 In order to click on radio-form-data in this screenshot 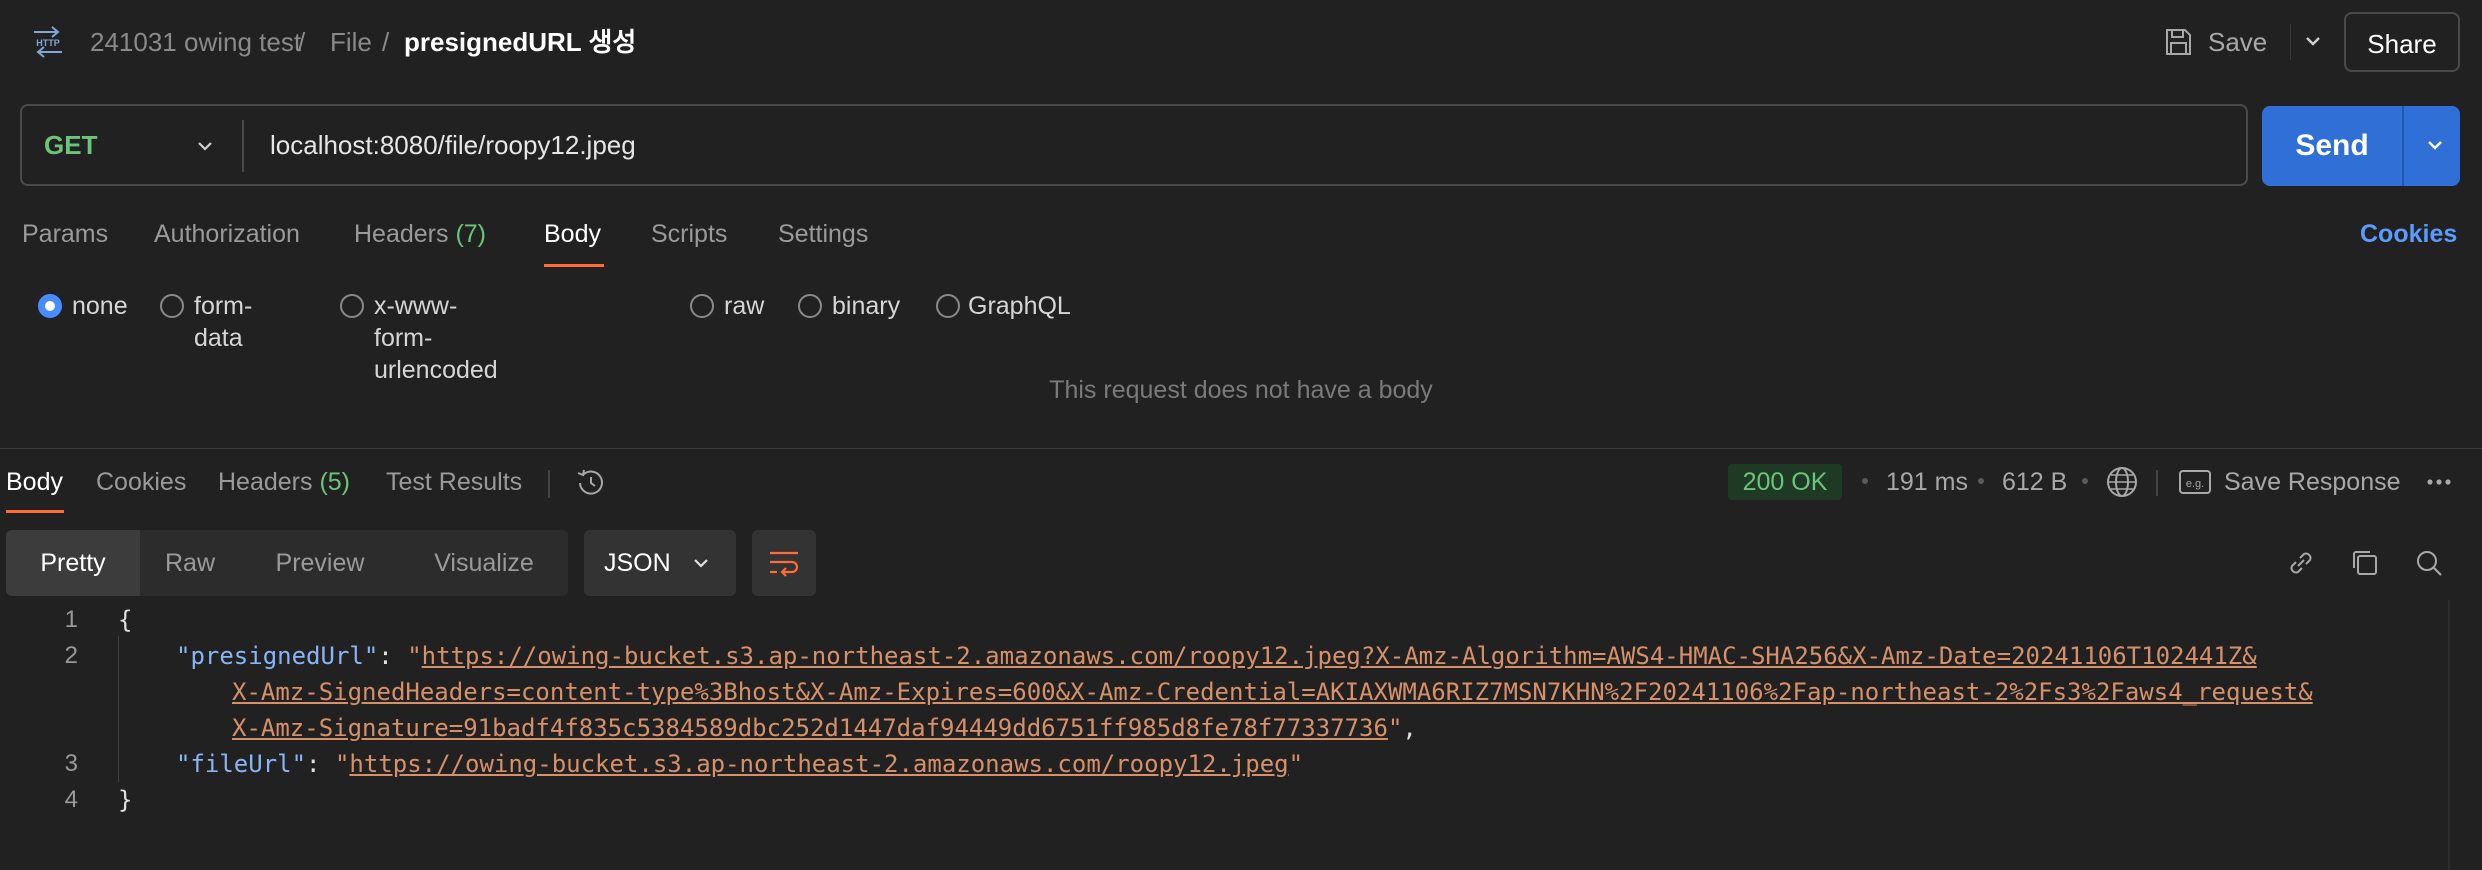, I will do `click(172, 306)`.